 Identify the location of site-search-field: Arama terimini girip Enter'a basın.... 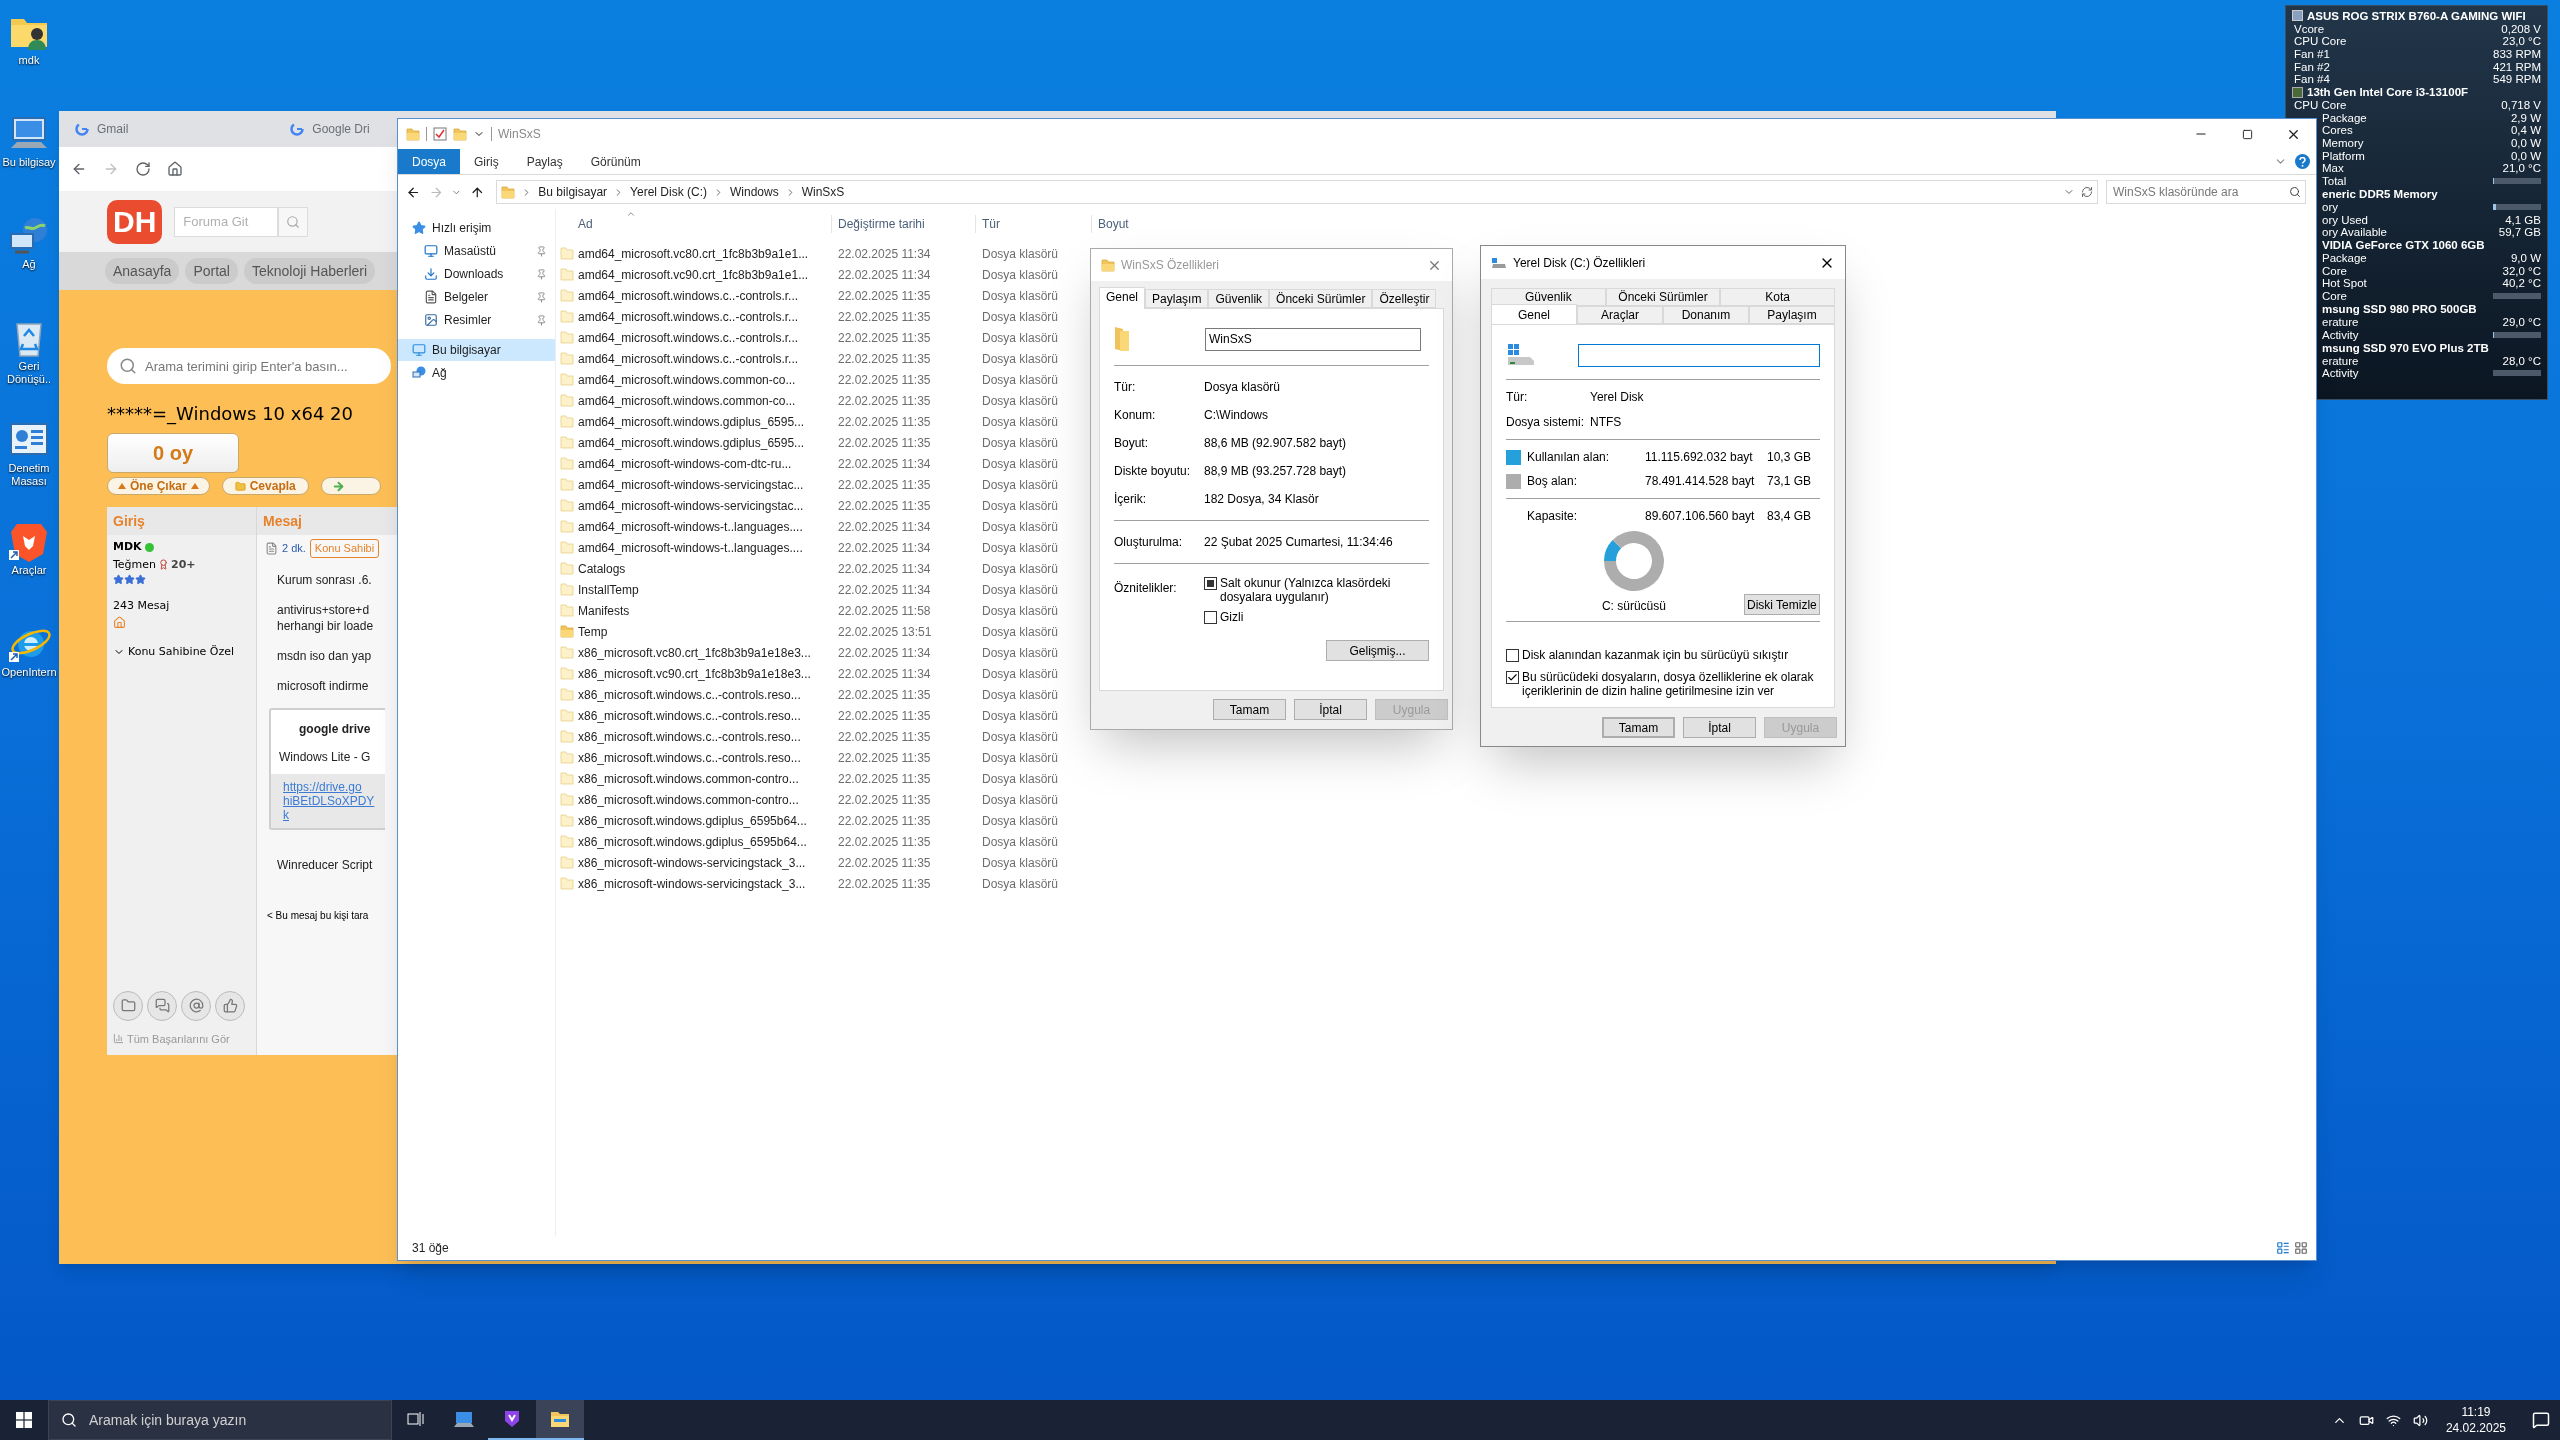
(249, 366).